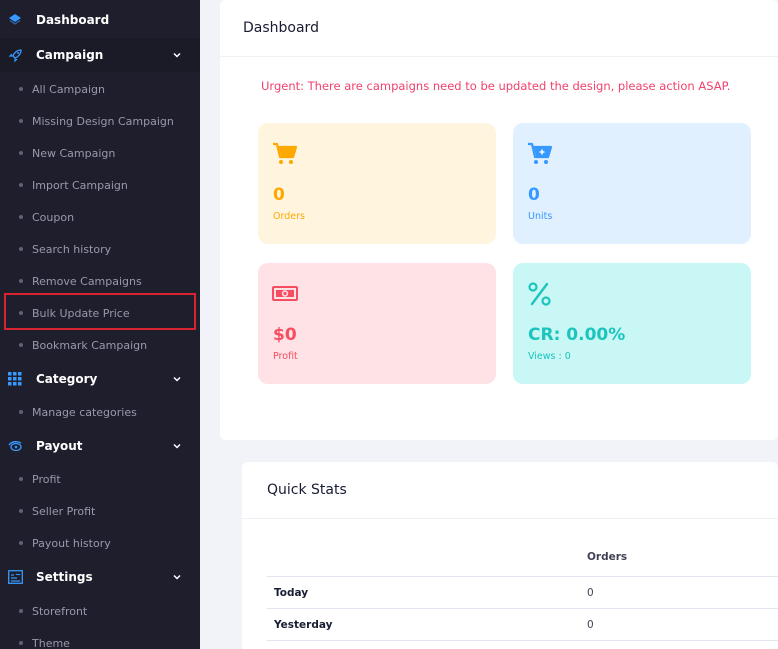 The width and height of the screenshot is (778, 649). I want to click on nav-payout: Payout, so click(100, 446).